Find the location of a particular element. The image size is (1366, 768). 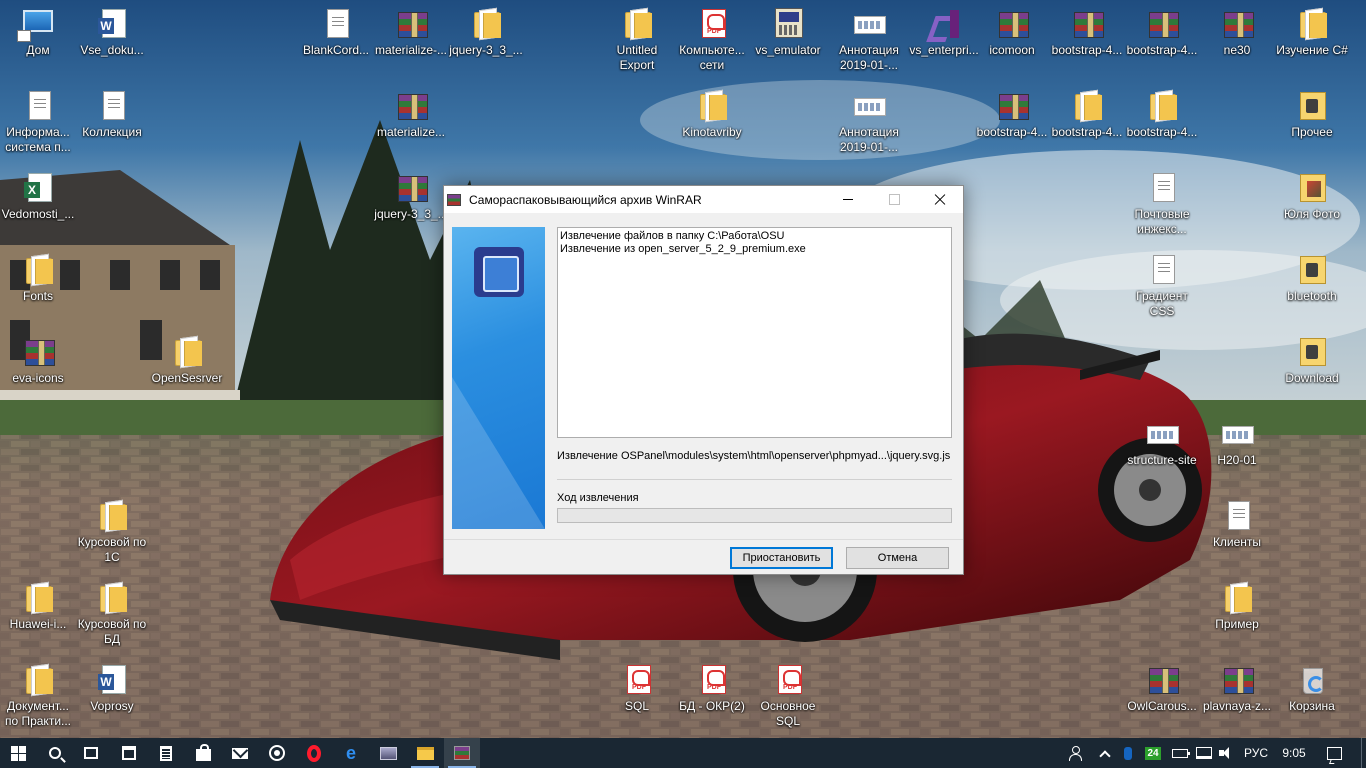

taskbar-calendar is located at coordinates (129, 753).